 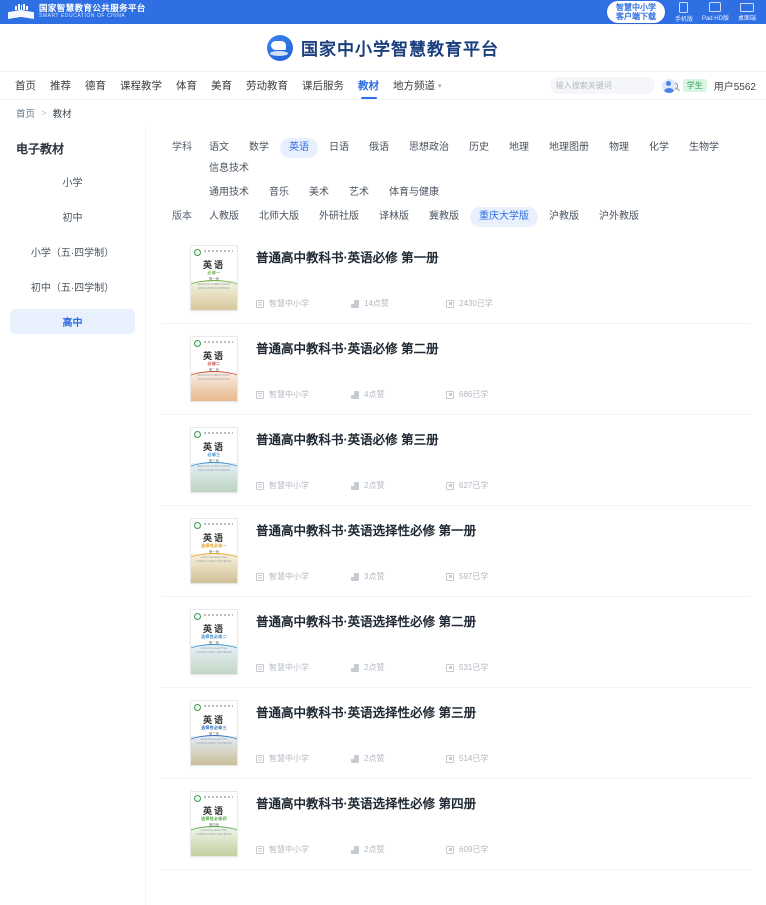 I want to click on page-title: 国家中小学智慧教育平台, so click(x=400, y=49).